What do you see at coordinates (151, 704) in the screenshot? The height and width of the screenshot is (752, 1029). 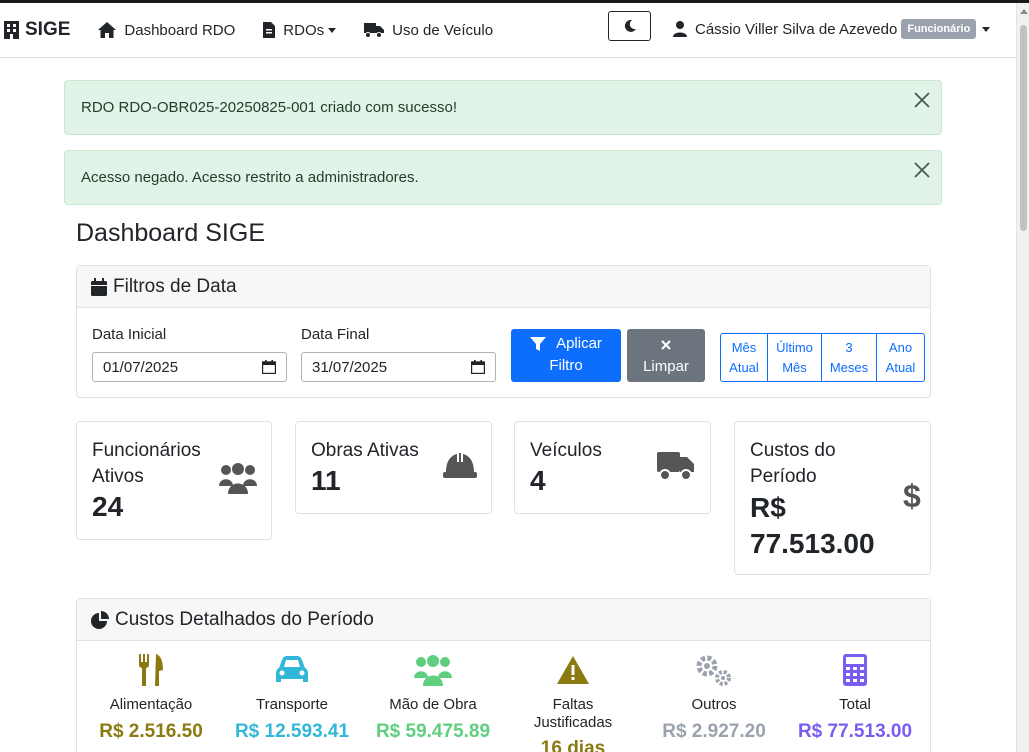 I see `cost-food-label: Alimentação` at bounding box center [151, 704].